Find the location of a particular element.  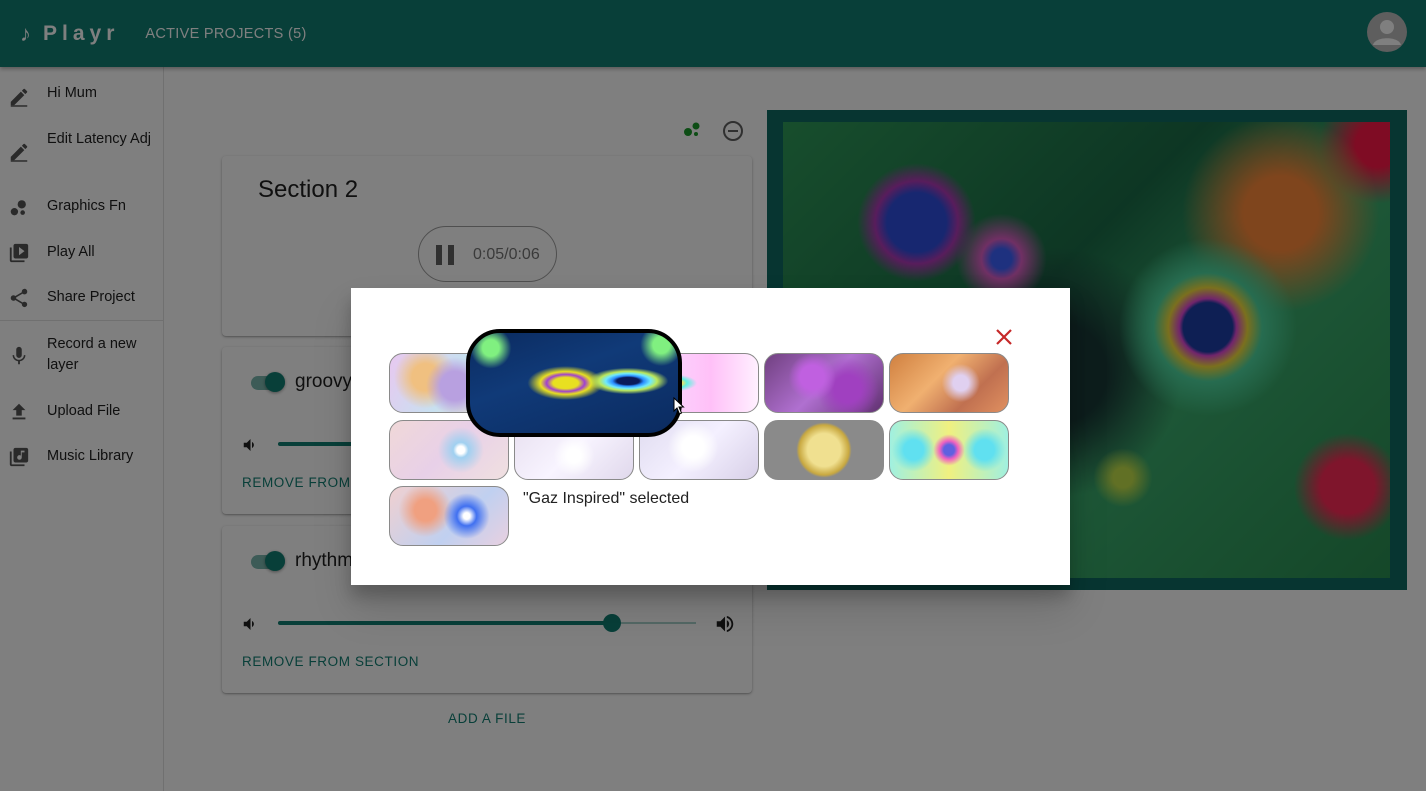

close-icon is located at coordinates (1004, 337).